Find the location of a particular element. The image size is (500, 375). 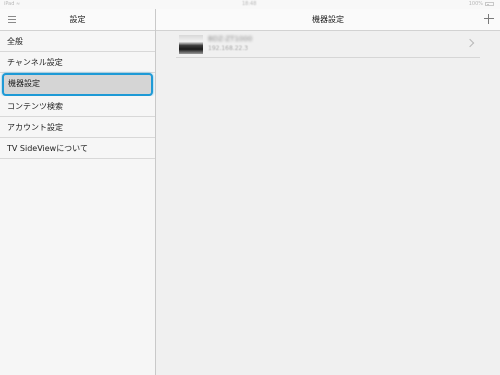

device-thumbnail is located at coordinates (191, 44).